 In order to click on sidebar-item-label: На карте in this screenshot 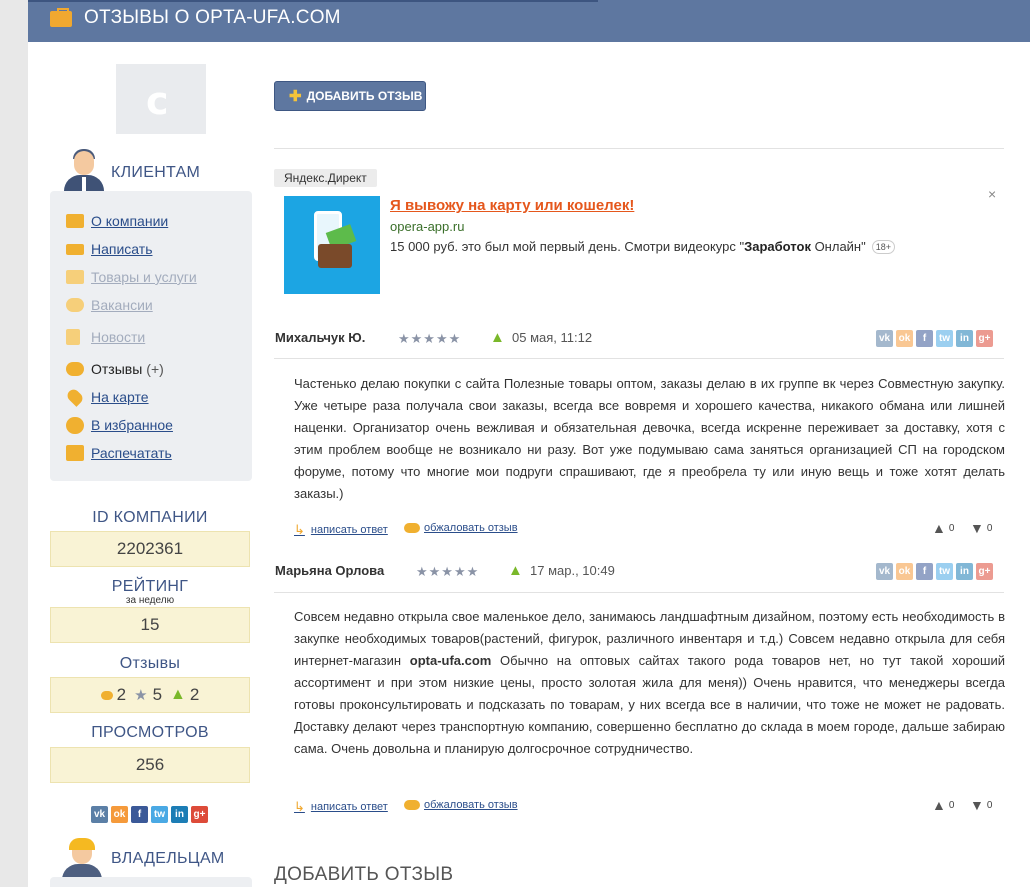, I will do `click(120, 397)`.